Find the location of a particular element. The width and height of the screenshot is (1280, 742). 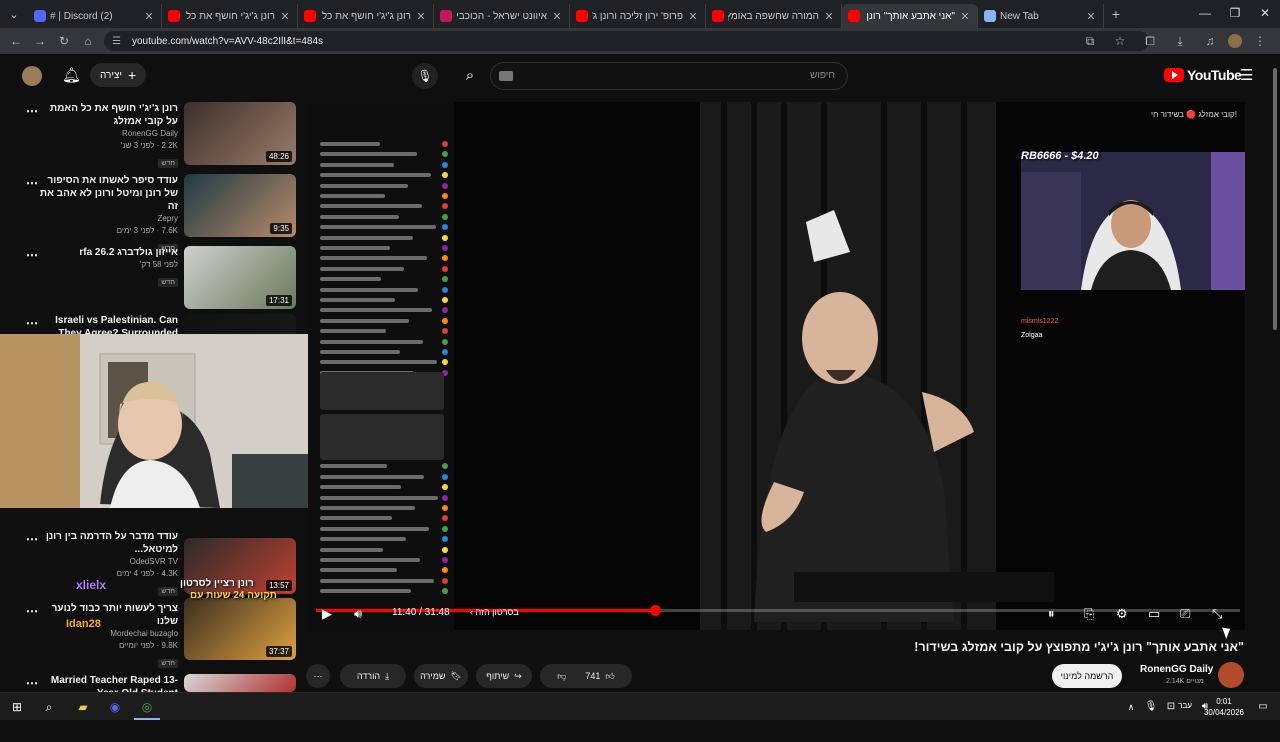

subscriber-count: 2.14K מנויים is located at coordinates (1185, 681).